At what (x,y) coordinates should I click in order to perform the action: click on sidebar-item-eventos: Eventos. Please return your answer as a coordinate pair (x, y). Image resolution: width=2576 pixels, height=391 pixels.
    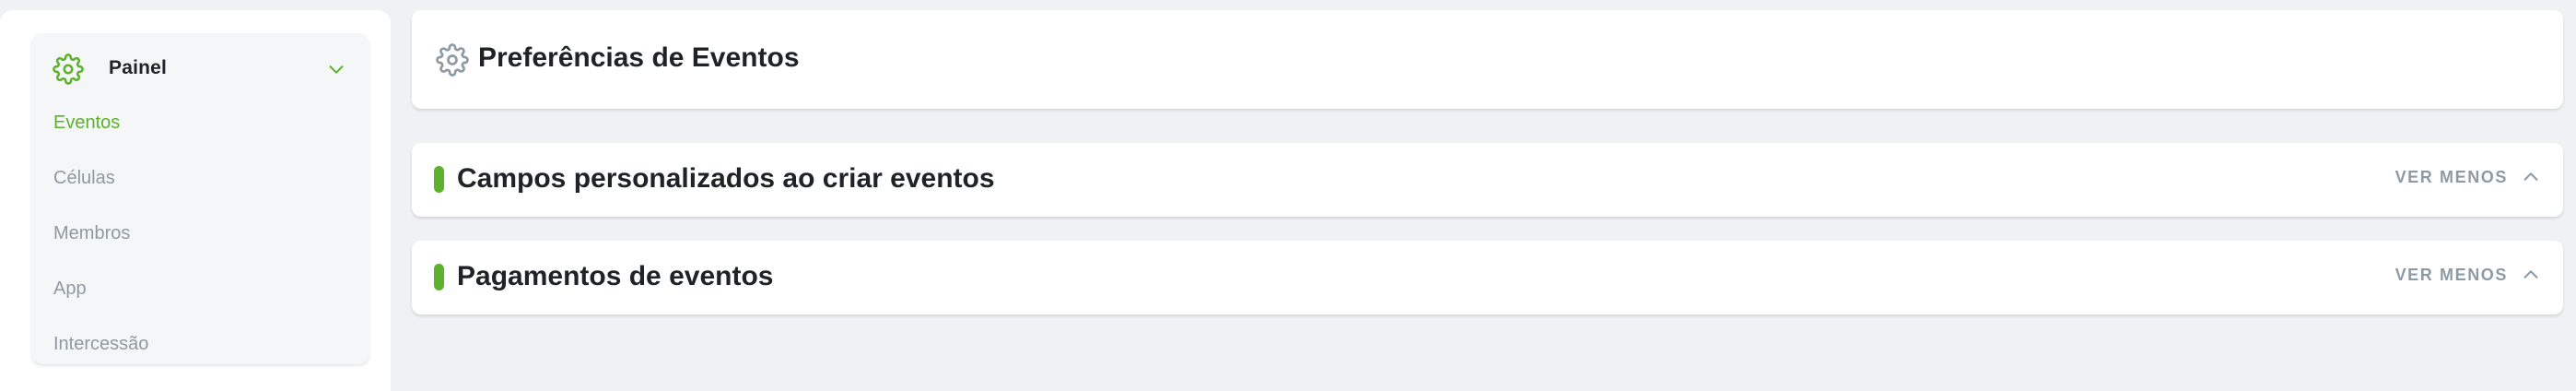
    Looking at the image, I should click on (86, 123).